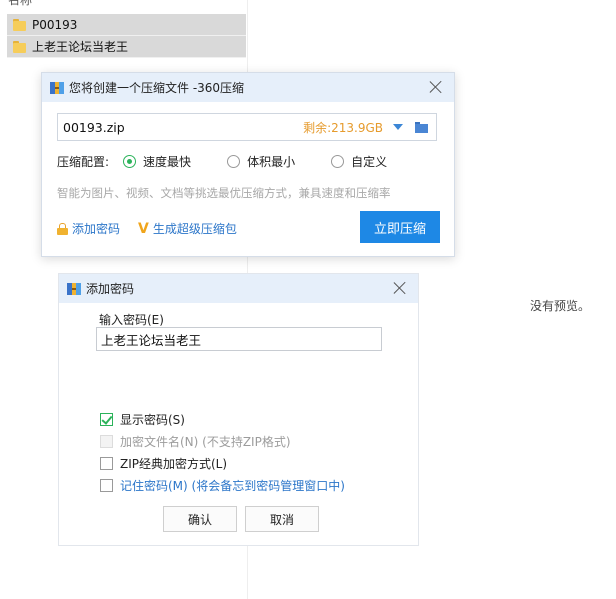 Image resolution: width=616 pixels, height=599 pixels. I want to click on checkbox-label: 记住密码(M) (将会备忘到密码管理窗口中), so click(232, 486).